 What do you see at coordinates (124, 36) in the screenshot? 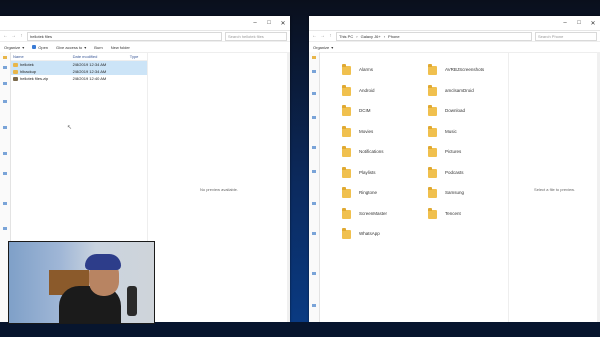
I see `address-bar: hellotek files` at bounding box center [124, 36].